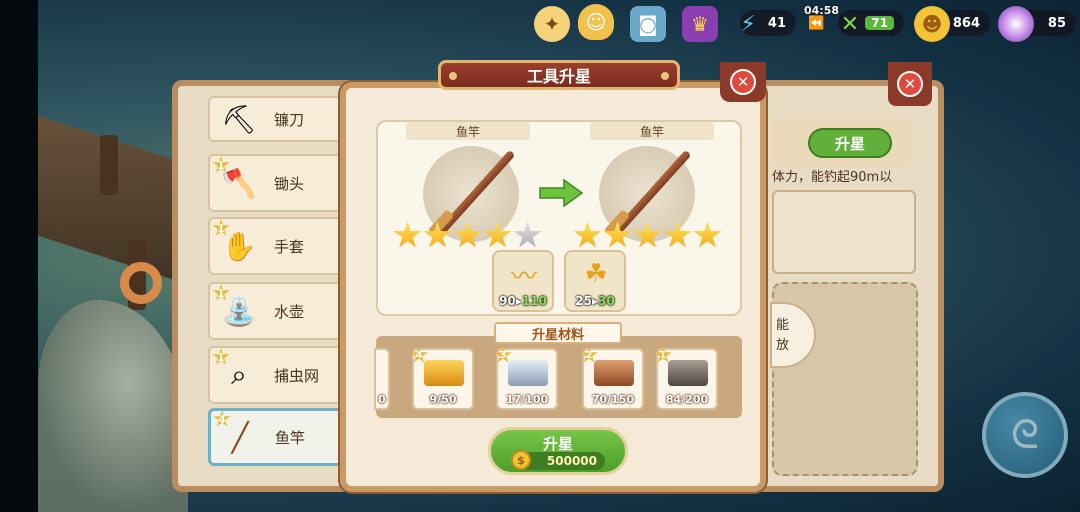  I want to click on material-iron-ingot: 1 84/200, so click(686, 378).